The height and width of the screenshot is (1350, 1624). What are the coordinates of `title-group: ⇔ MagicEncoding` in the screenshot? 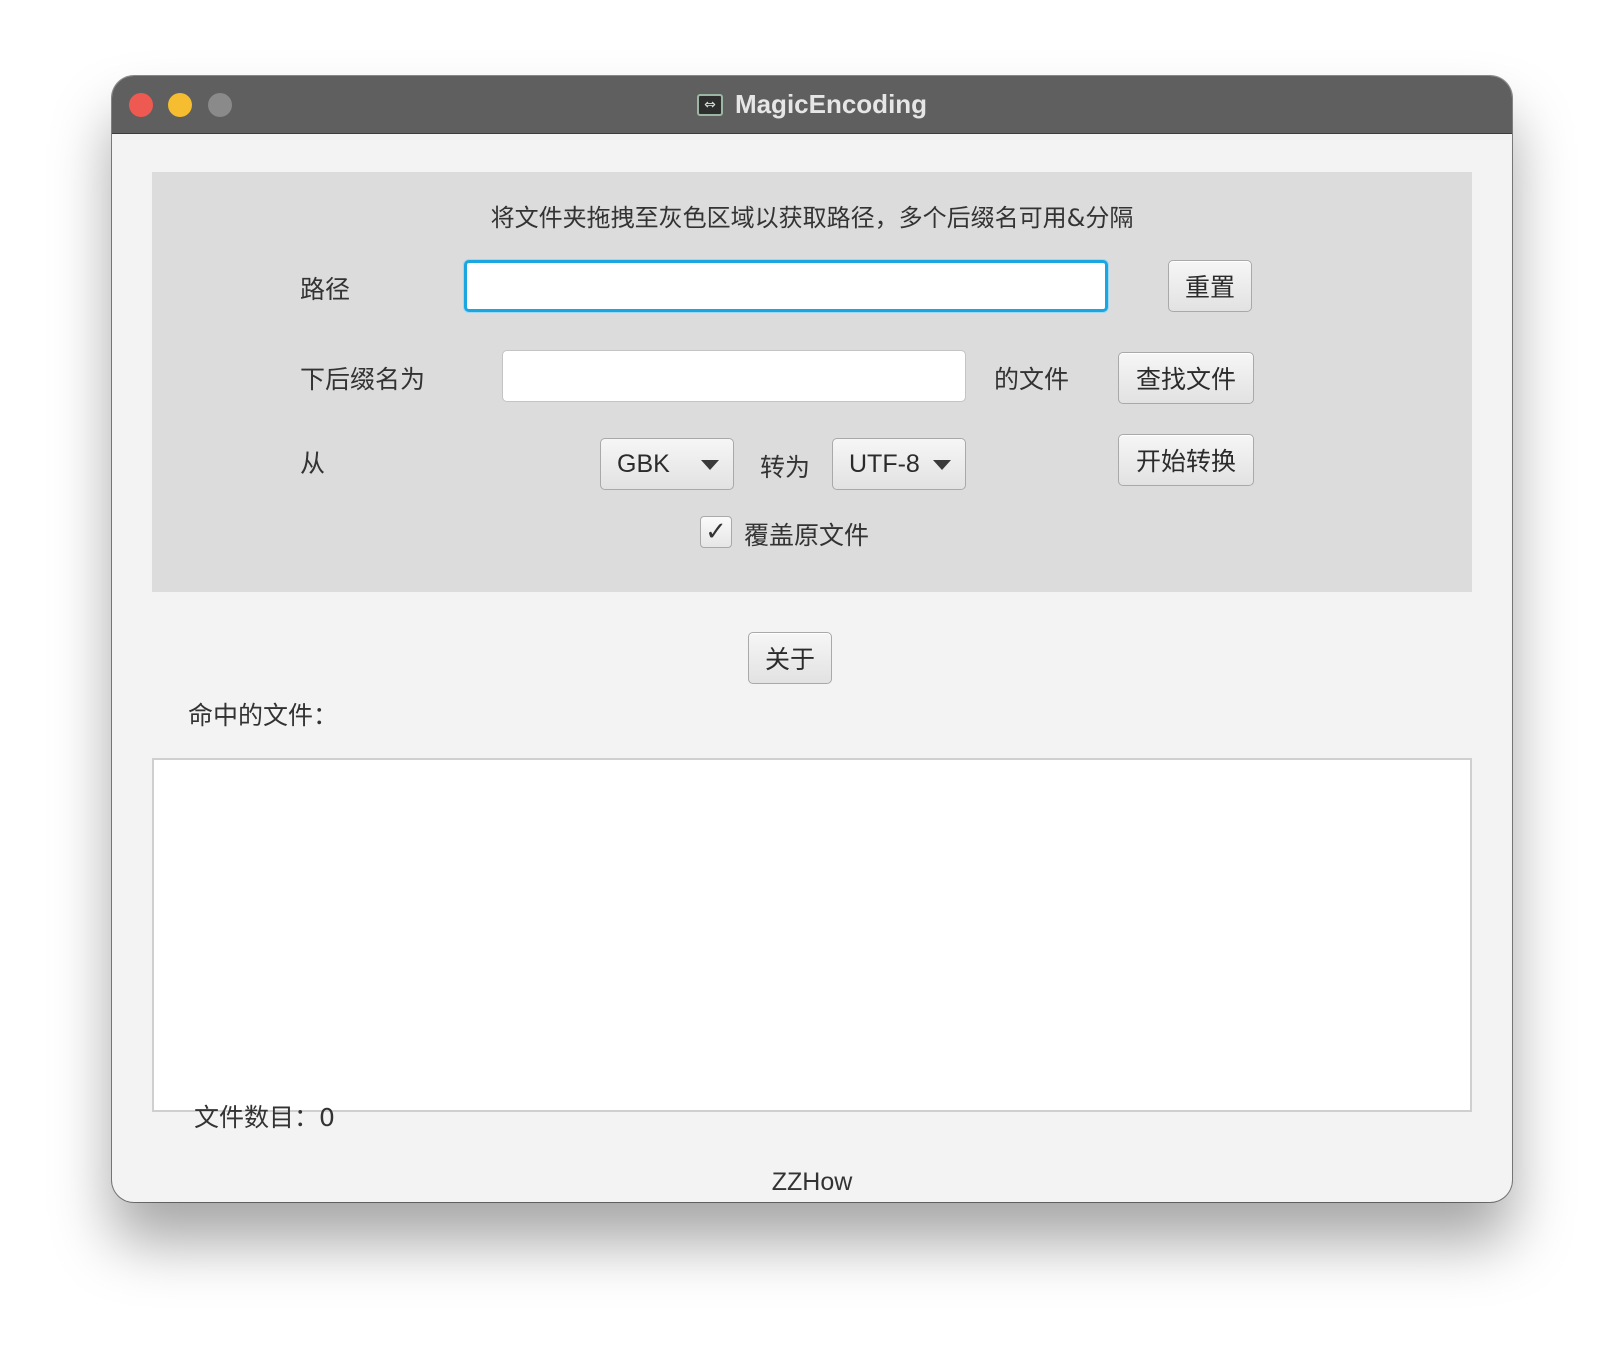 It's located at (812, 104).